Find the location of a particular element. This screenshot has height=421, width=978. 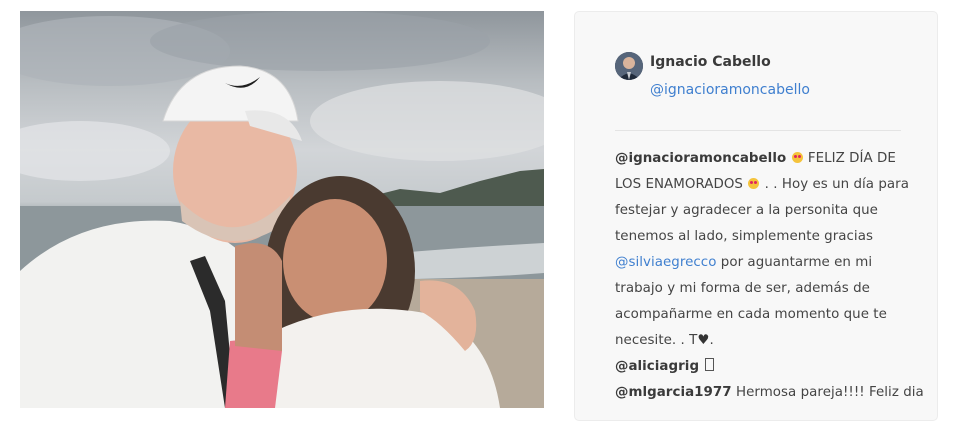

caption-text: acompañarme en cada momento que te is located at coordinates (751, 314).